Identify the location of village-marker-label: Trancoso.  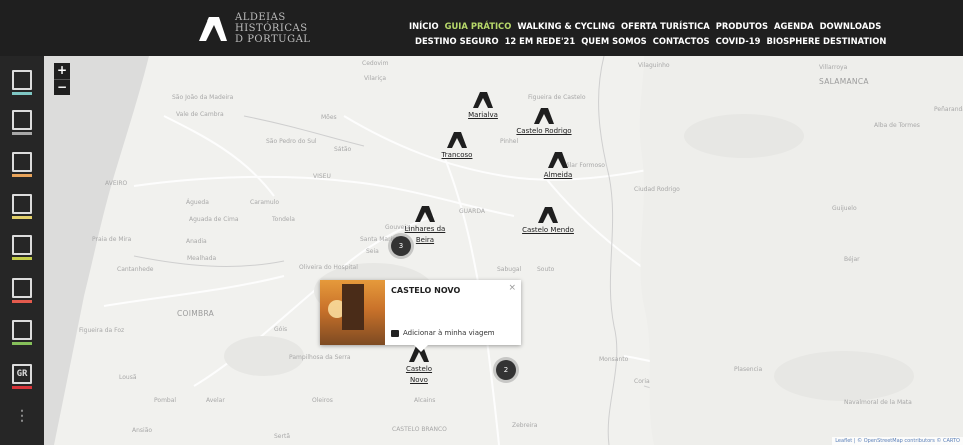
(457, 155).